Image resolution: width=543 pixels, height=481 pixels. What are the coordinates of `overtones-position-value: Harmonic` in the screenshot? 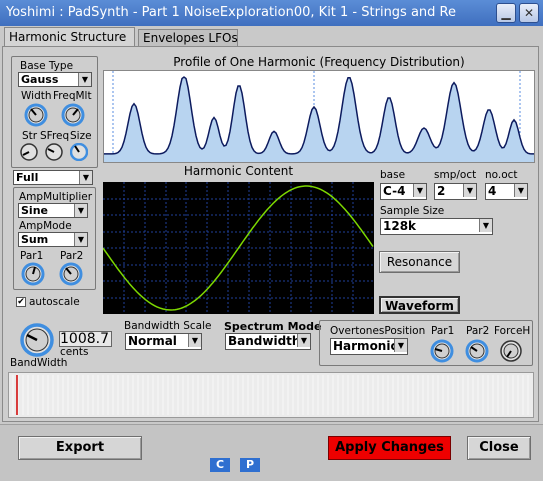 It's located at (365, 346).